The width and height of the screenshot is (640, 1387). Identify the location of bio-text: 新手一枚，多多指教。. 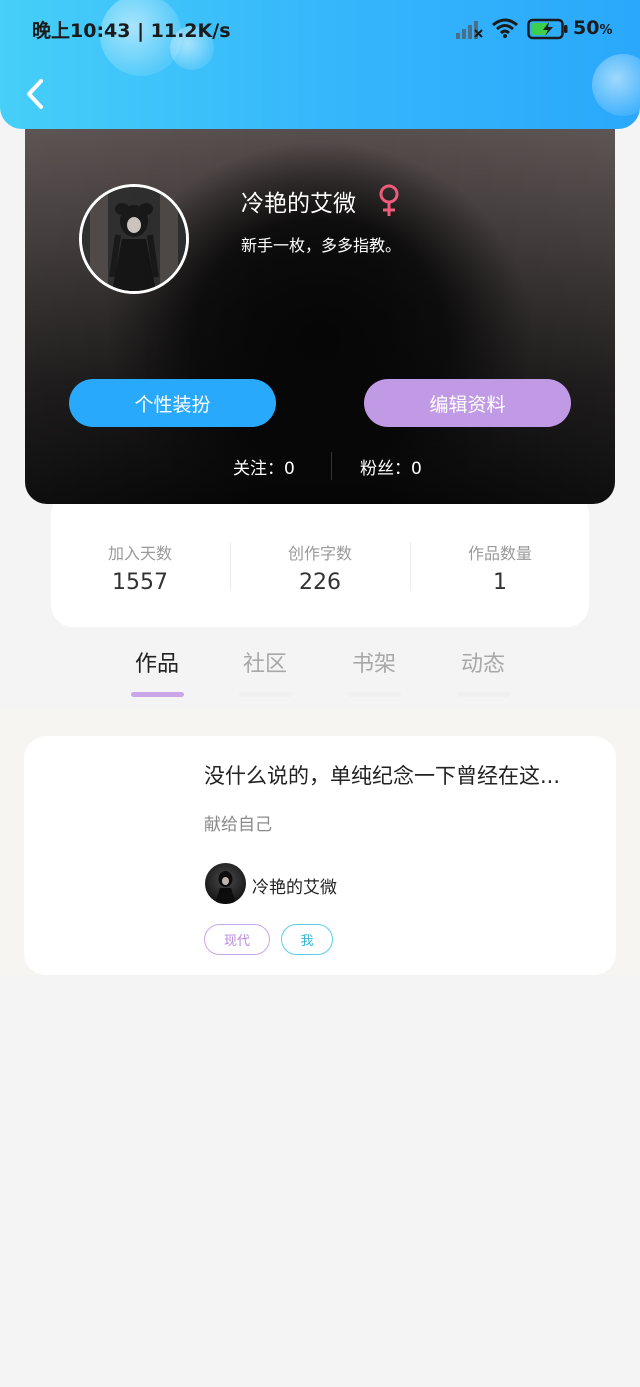
(321, 245).